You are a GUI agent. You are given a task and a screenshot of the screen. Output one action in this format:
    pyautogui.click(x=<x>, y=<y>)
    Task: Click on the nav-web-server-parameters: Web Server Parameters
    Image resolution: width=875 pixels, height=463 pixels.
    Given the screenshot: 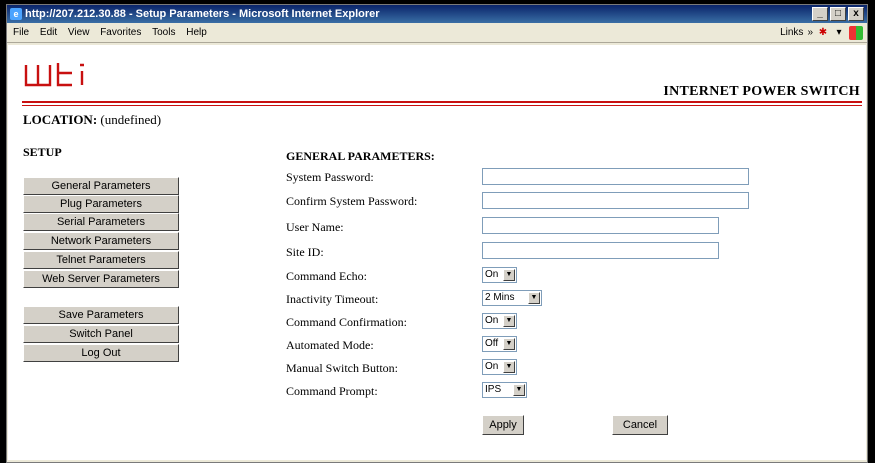 What is the action you would take?
    pyautogui.click(x=101, y=279)
    